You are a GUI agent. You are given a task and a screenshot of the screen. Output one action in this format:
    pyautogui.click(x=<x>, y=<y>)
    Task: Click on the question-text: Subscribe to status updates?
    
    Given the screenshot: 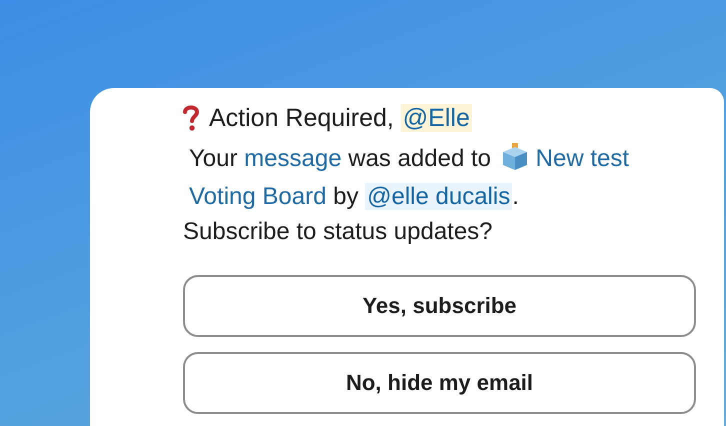 What is the action you would take?
    pyautogui.click(x=338, y=232)
    